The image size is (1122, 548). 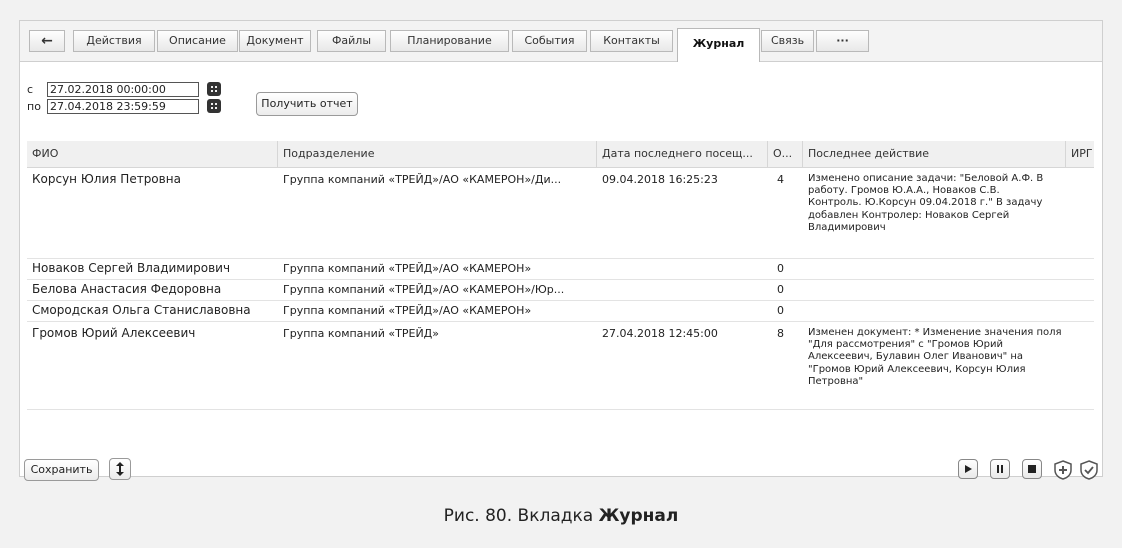 I want to click on shield-plus-icon, so click(x=1062, y=469).